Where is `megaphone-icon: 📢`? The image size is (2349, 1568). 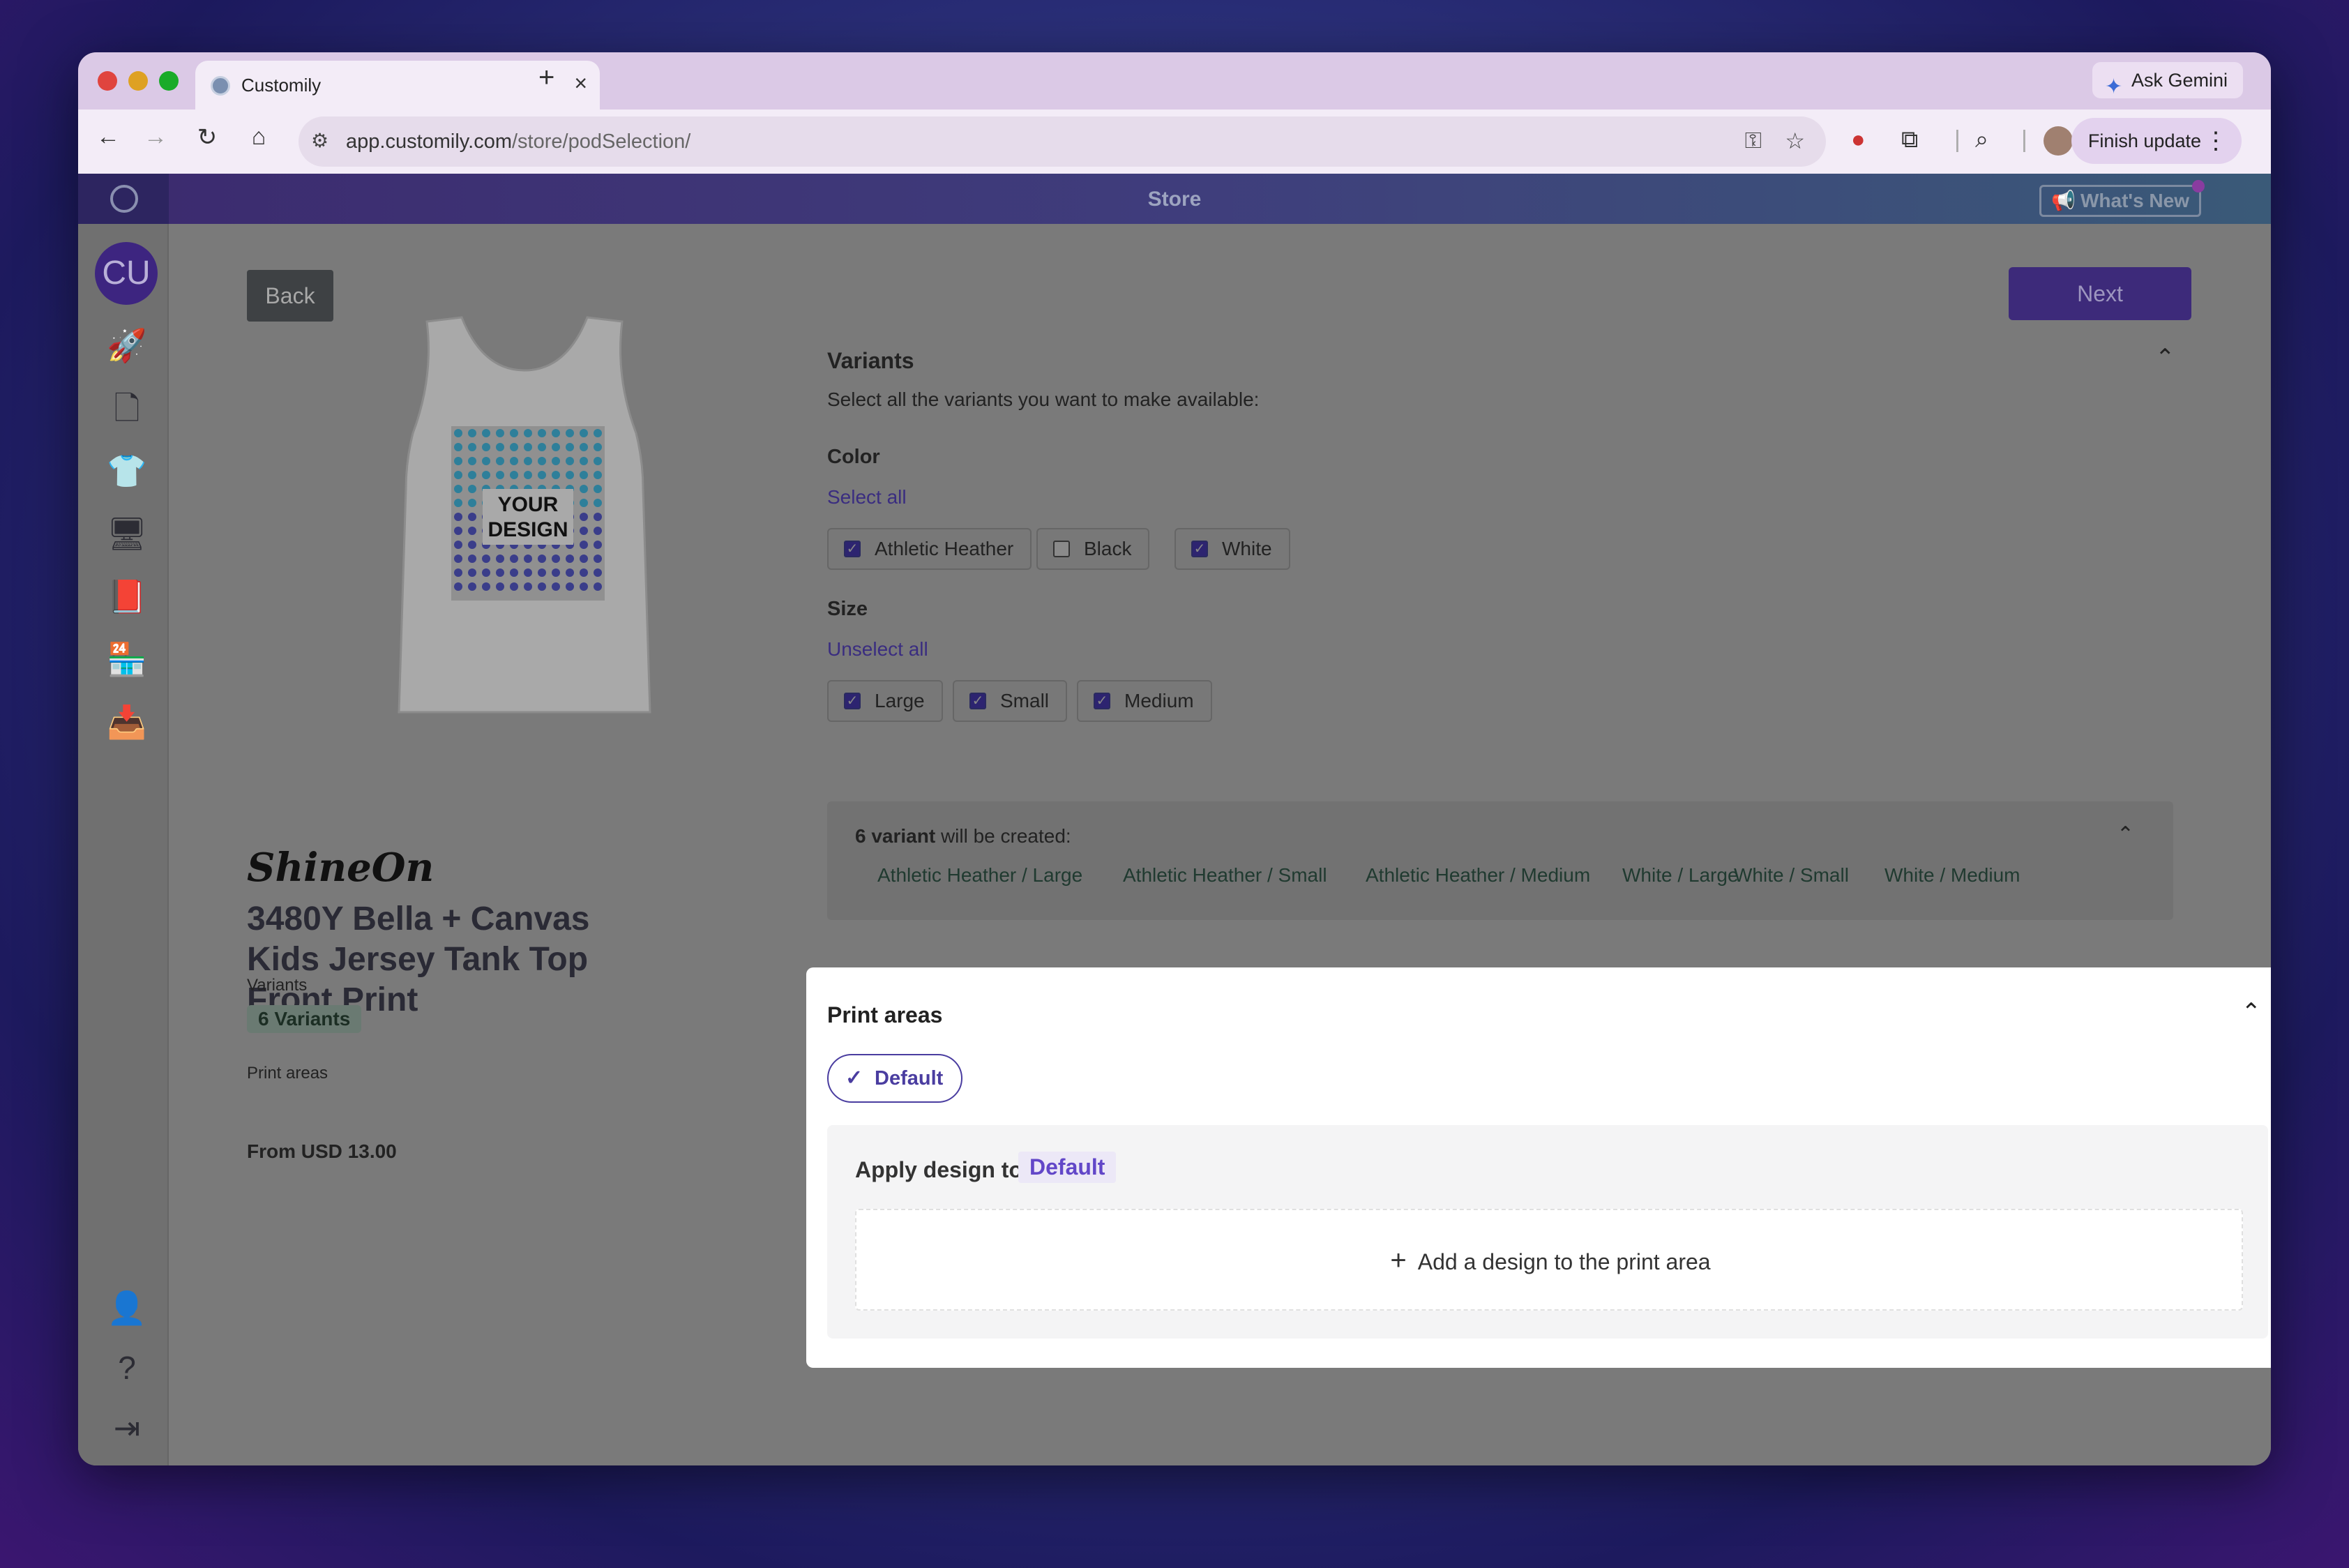 megaphone-icon: 📢 is located at coordinates (2063, 200).